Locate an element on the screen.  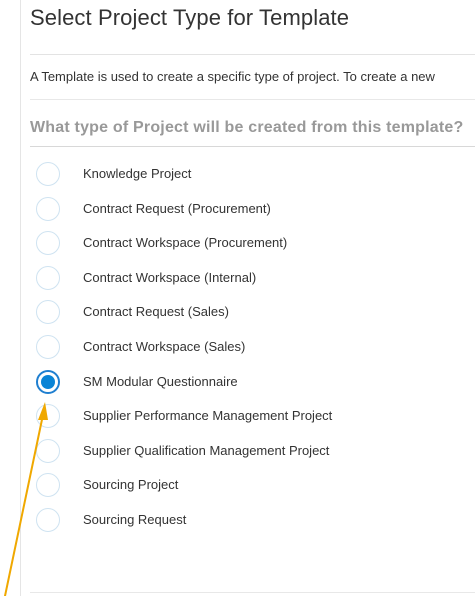
option-knowledge-project: Knowledge Project is located at coordinates (251, 179).